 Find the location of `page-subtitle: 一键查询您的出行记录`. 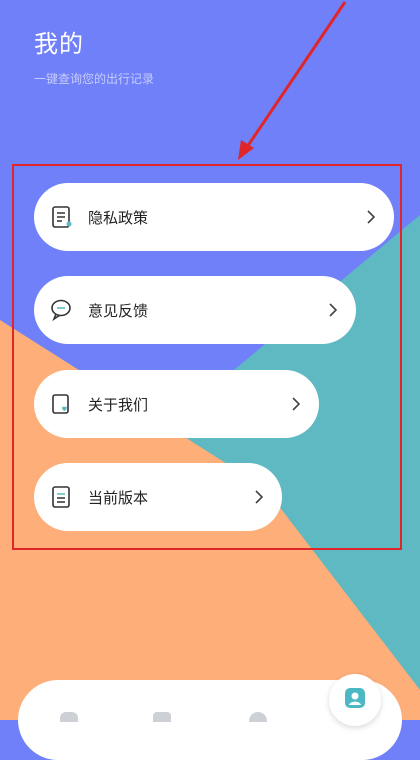

page-subtitle: 一键查询您的出行记录 is located at coordinates (94, 79).